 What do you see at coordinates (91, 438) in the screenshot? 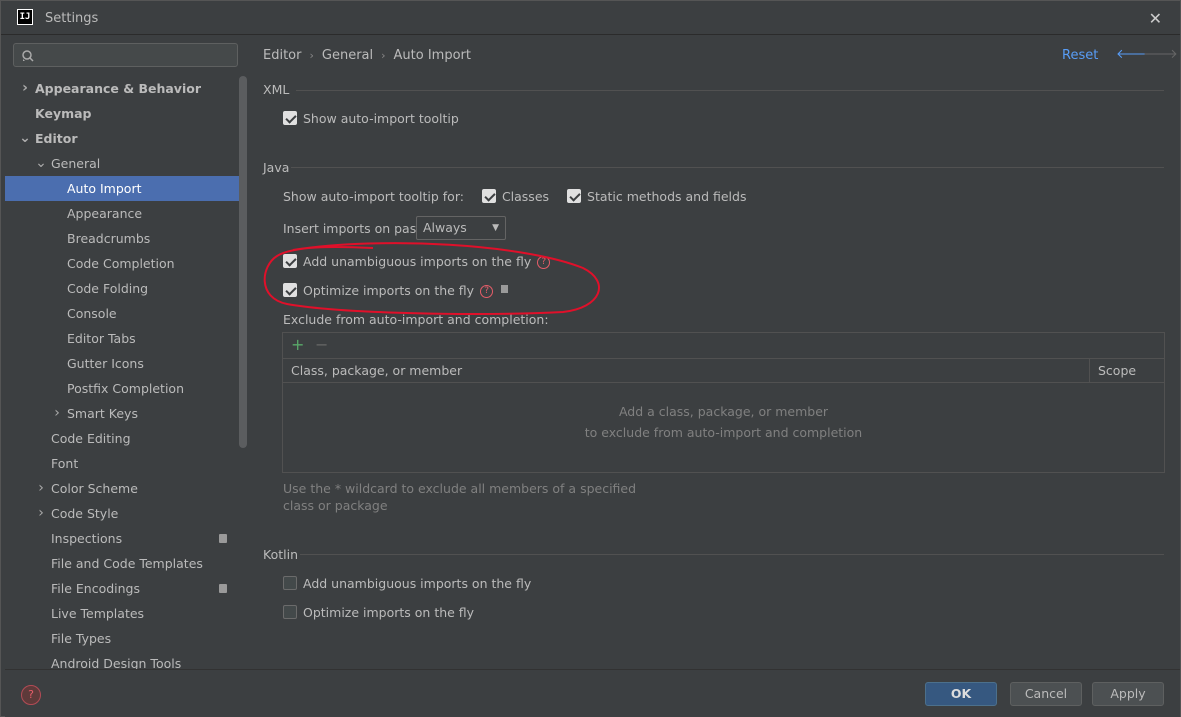
I see `sidebar-item-label: Code Editing` at bounding box center [91, 438].